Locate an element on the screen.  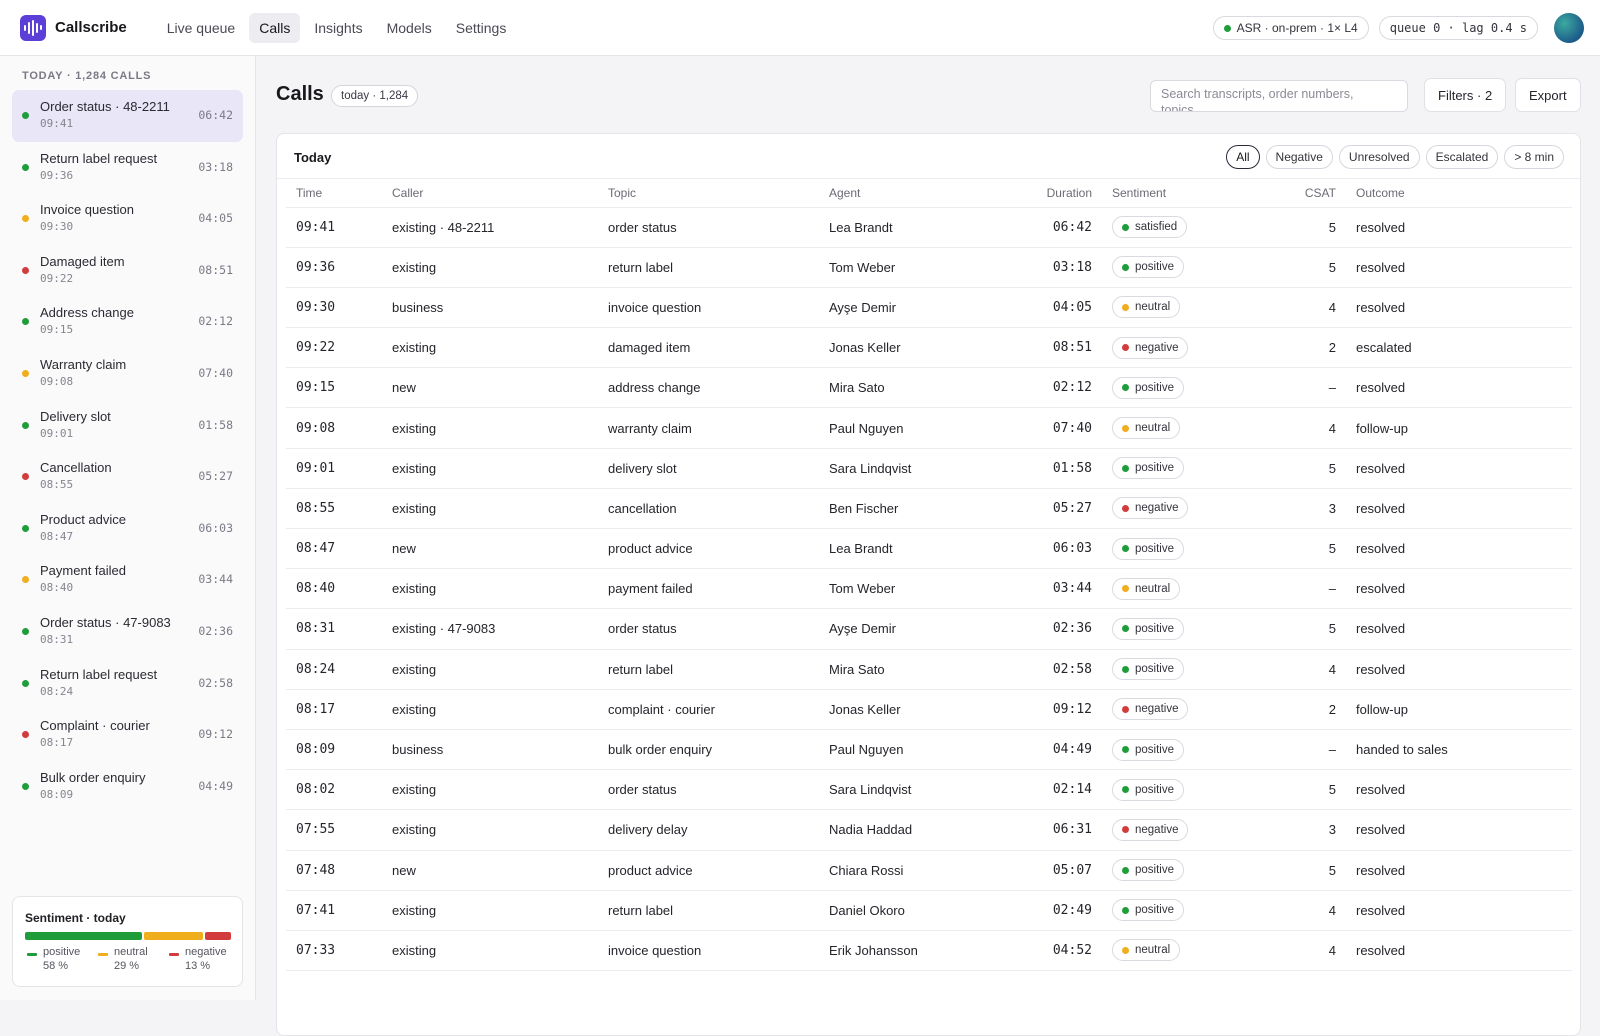
cell-topic: return label is located at coordinates (708, 669).